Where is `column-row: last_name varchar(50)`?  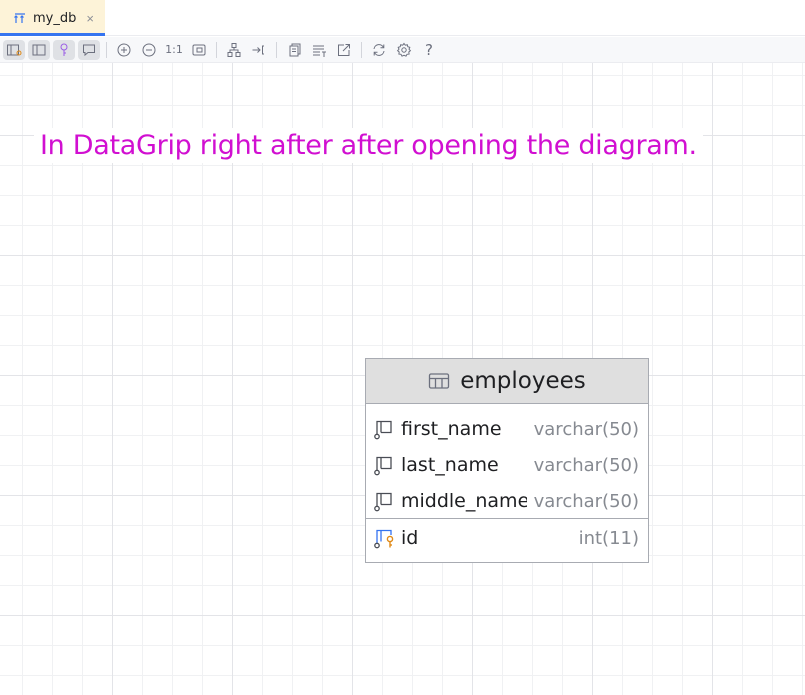
column-row: last_name varchar(50) is located at coordinates (507, 465).